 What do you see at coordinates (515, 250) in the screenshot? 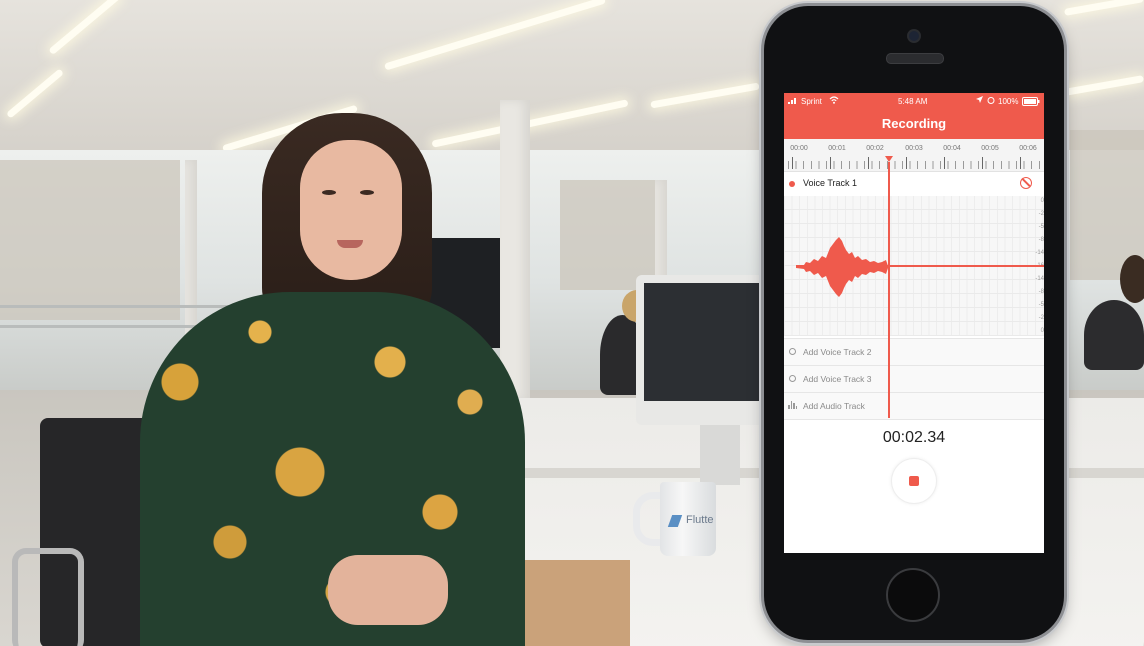
I see `pillar` at bounding box center [515, 250].